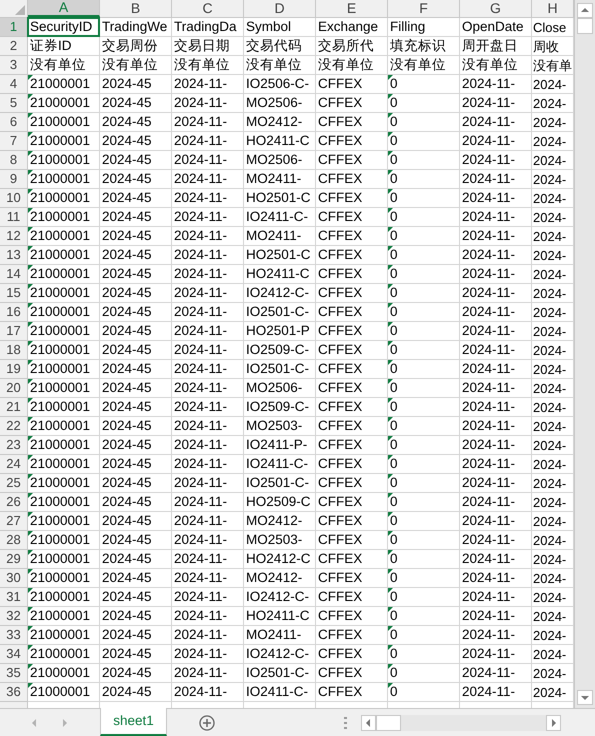 The image size is (595, 736). What do you see at coordinates (552, 46) in the screenshot?
I see `table-cell: 周收` at bounding box center [552, 46].